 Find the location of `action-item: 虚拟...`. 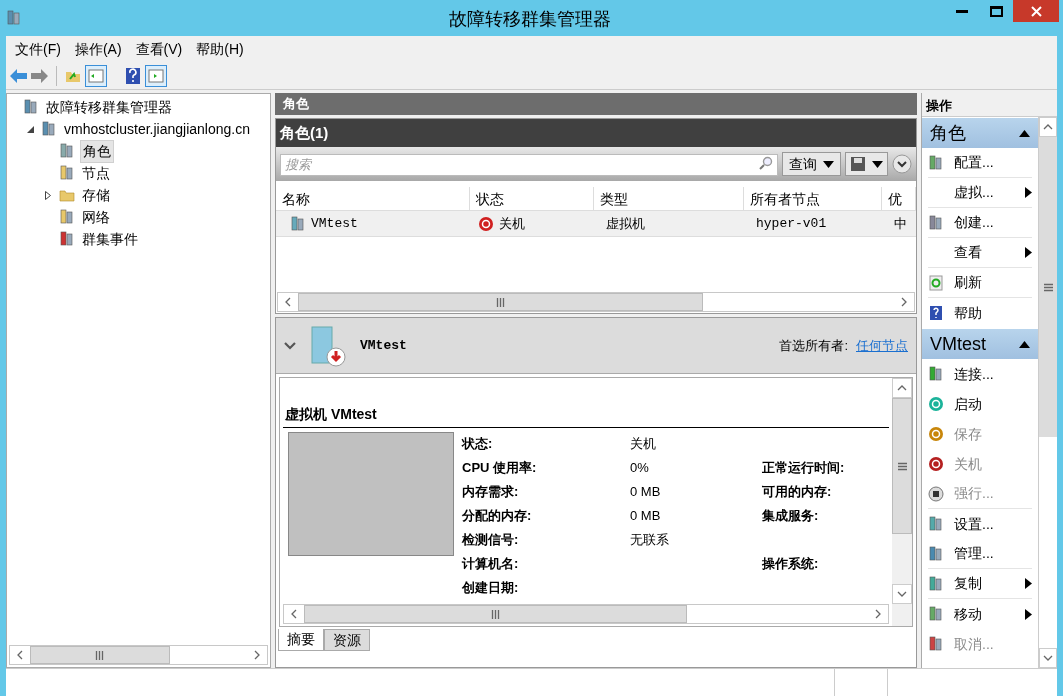

action-item: 虚拟... is located at coordinates (980, 193).